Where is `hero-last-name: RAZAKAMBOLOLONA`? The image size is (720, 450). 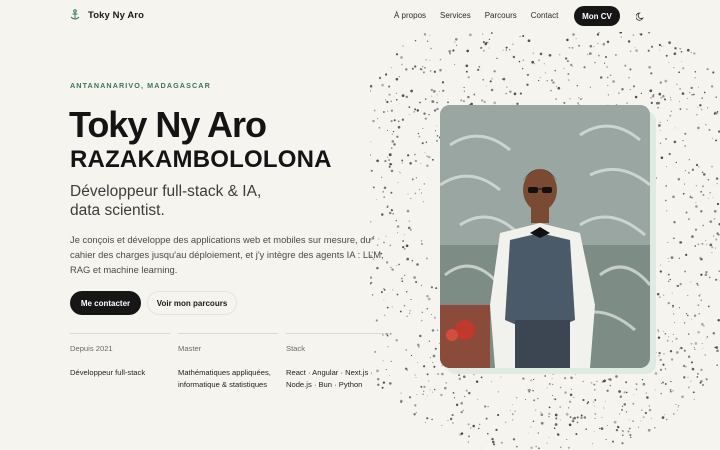
hero-last-name: RAZAKAMBOLOLONA is located at coordinates (201, 159).